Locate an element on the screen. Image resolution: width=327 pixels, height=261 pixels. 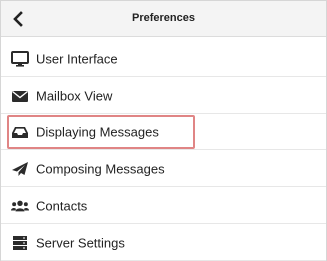
menu-item-label: Composing Messages is located at coordinates (100, 168).